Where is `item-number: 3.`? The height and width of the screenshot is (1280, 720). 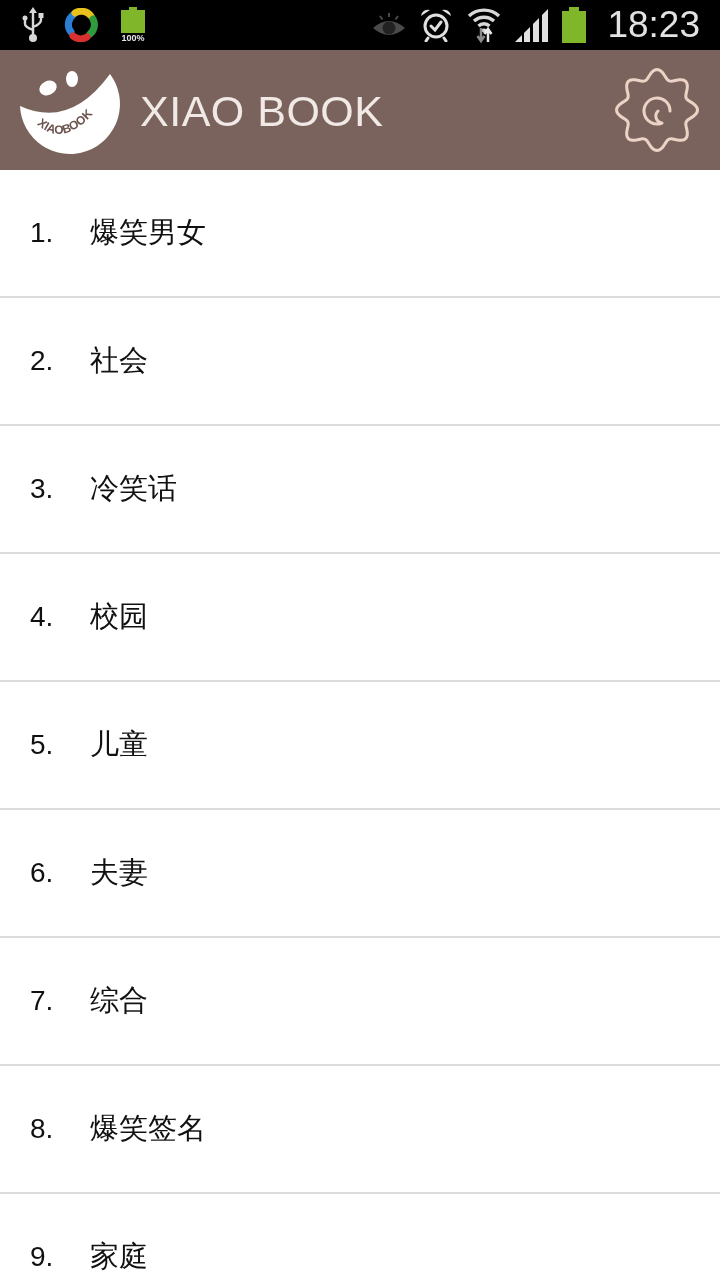
item-number: 3. is located at coordinates (42, 489).